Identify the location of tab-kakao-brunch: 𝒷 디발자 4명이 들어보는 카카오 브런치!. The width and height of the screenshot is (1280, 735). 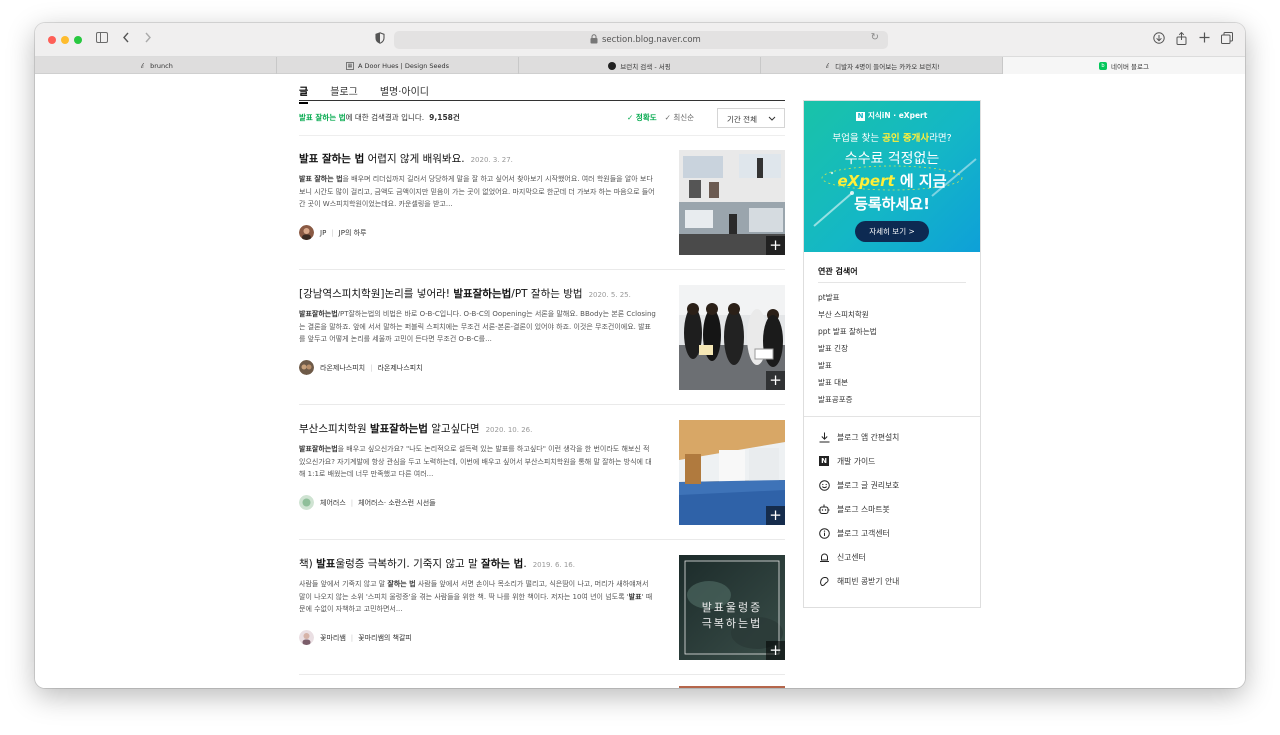
(882, 65).